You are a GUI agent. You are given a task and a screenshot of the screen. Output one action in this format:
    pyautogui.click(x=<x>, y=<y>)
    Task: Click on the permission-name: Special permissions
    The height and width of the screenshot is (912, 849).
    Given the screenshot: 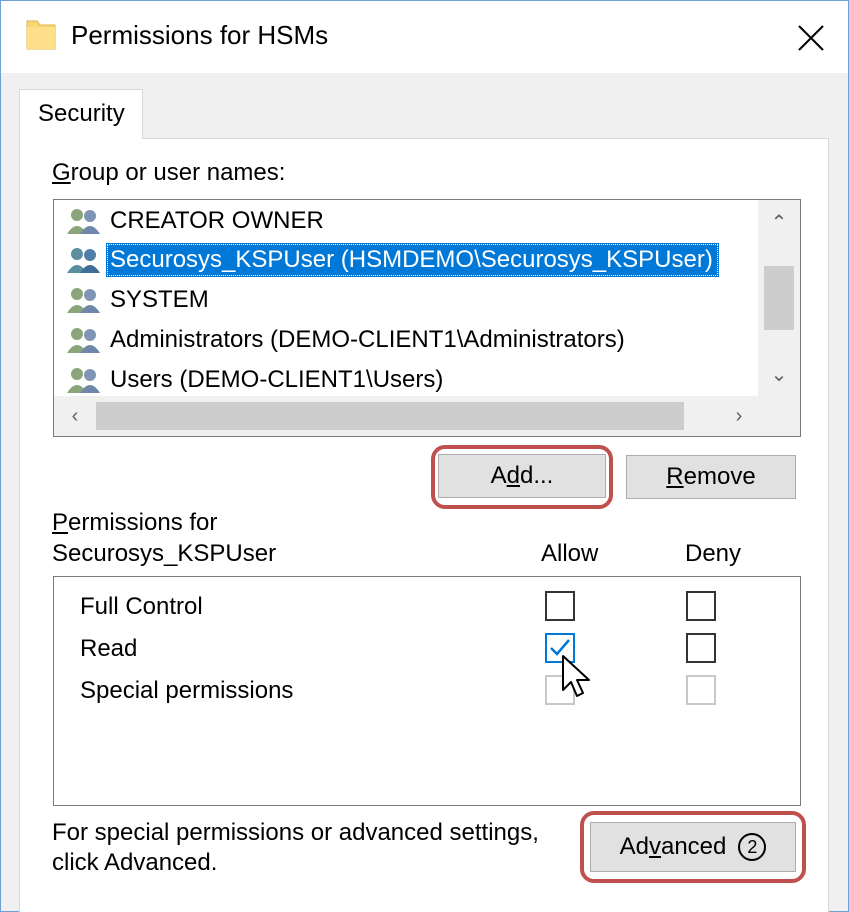 What is the action you would take?
    pyautogui.click(x=187, y=690)
    